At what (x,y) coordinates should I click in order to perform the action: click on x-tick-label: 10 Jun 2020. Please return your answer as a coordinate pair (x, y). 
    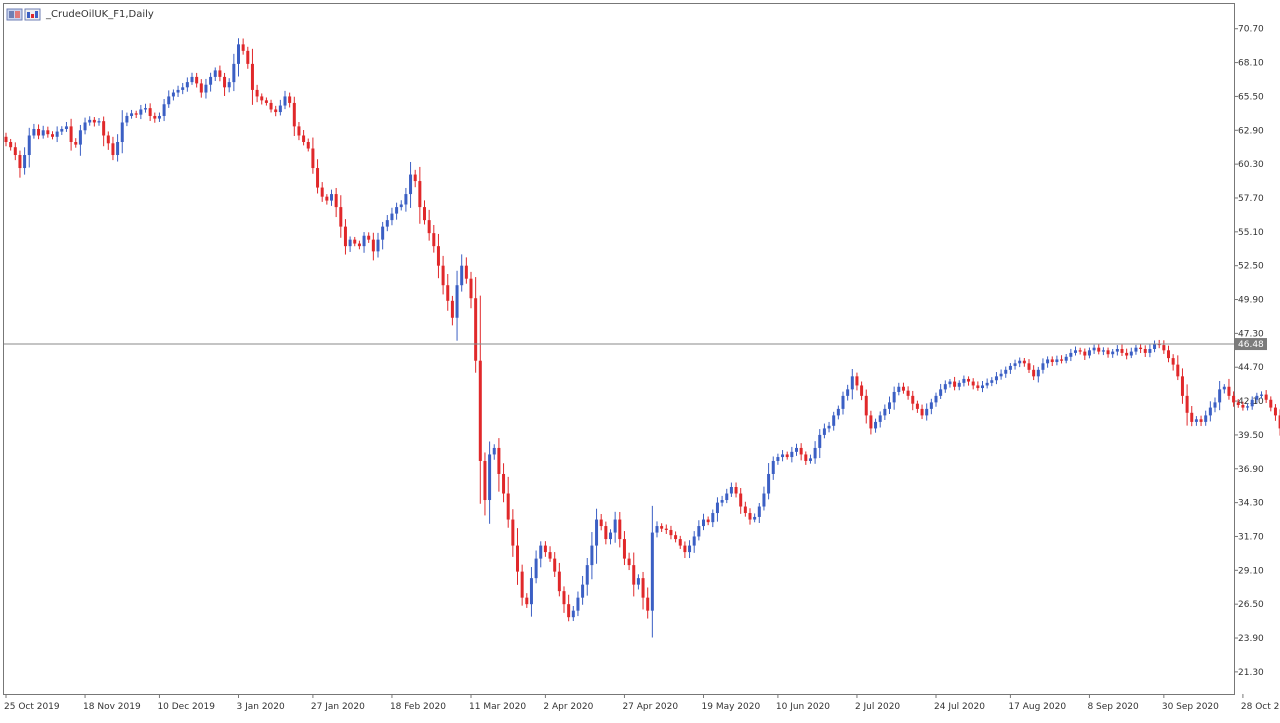
    Looking at the image, I should click on (803, 707).